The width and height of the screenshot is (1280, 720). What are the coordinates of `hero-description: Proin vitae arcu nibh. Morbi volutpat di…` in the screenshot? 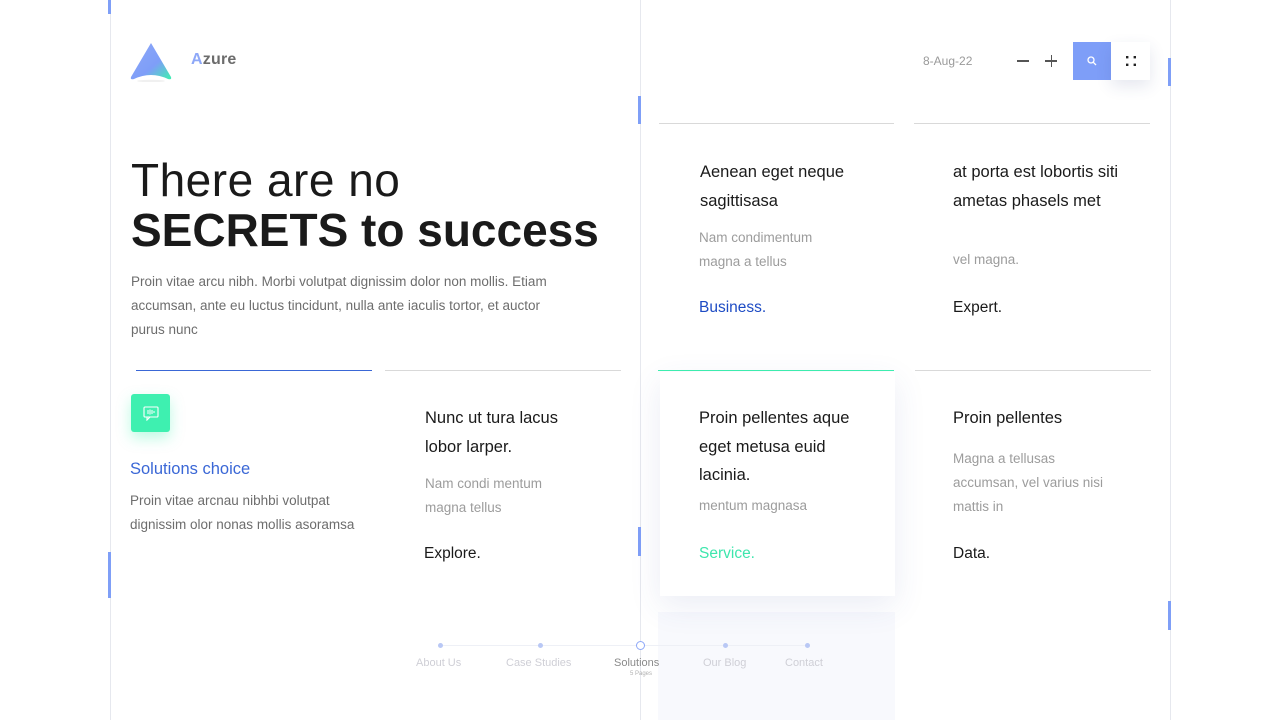 It's located at (339, 305).